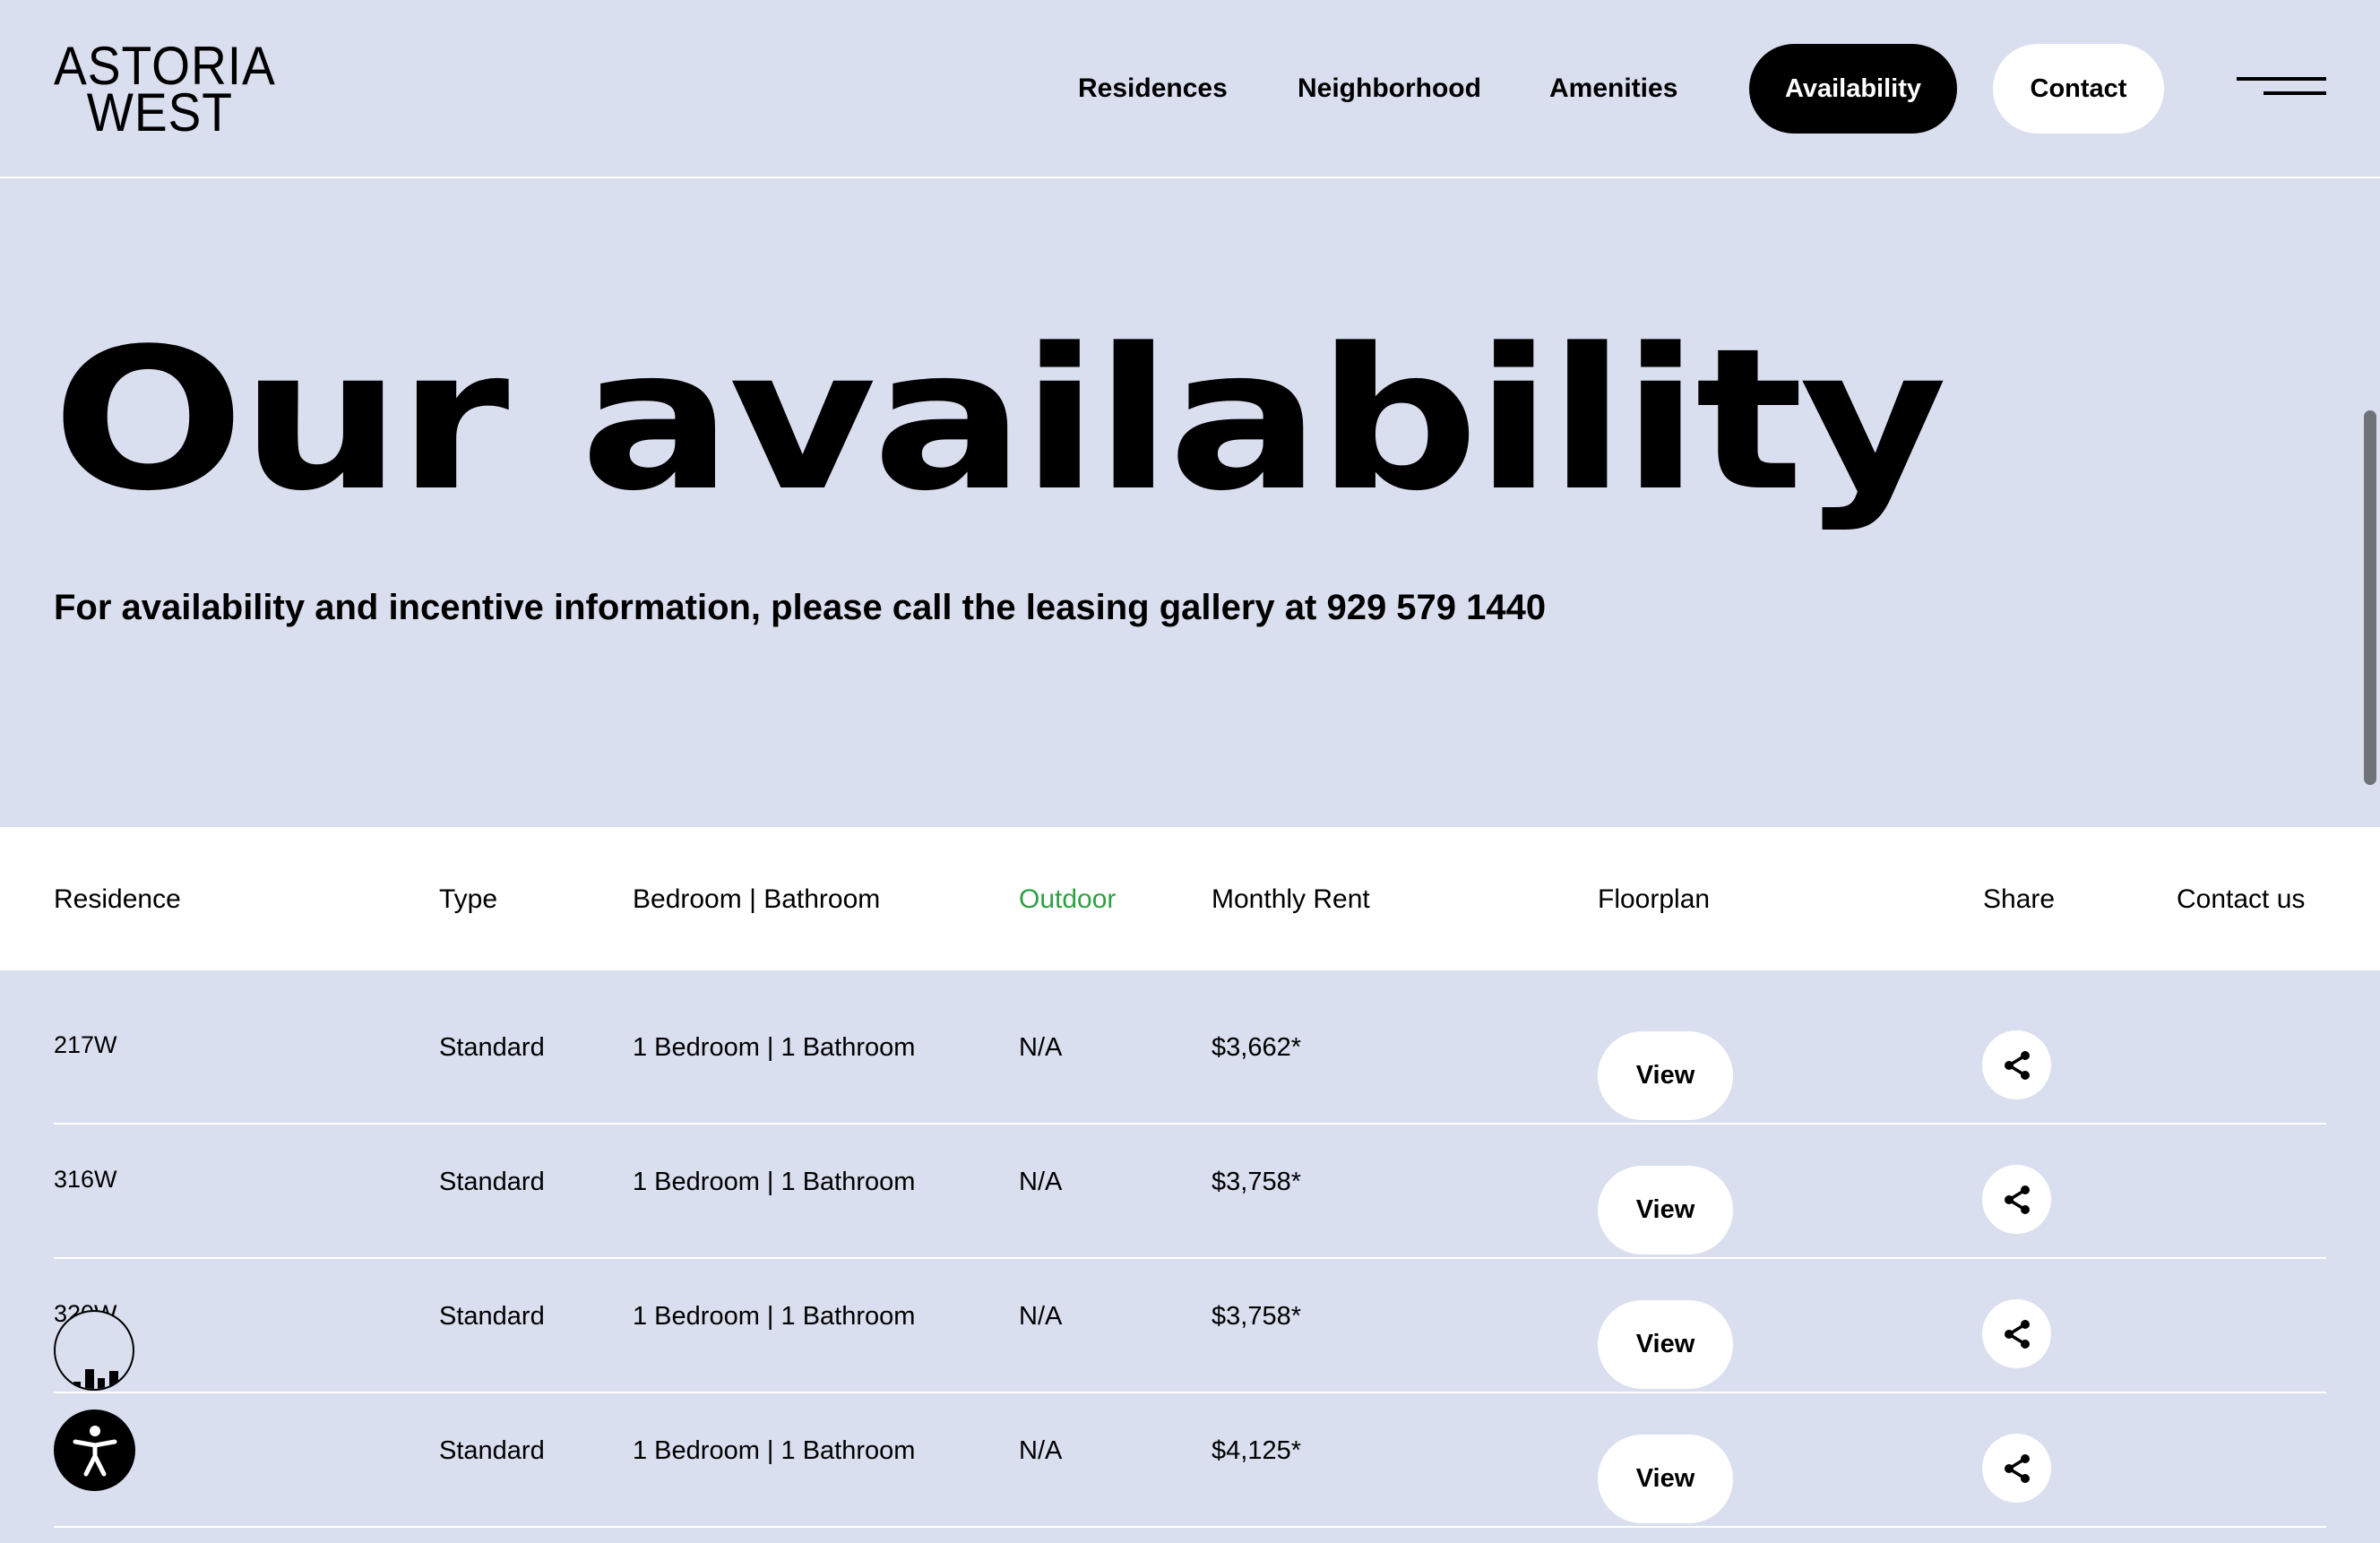 This screenshot has height=1543, width=2380. What do you see at coordinates (1153, 88) in the screenshot?
I see `nav-residences: Residences` at bounding box center [1153, 88].